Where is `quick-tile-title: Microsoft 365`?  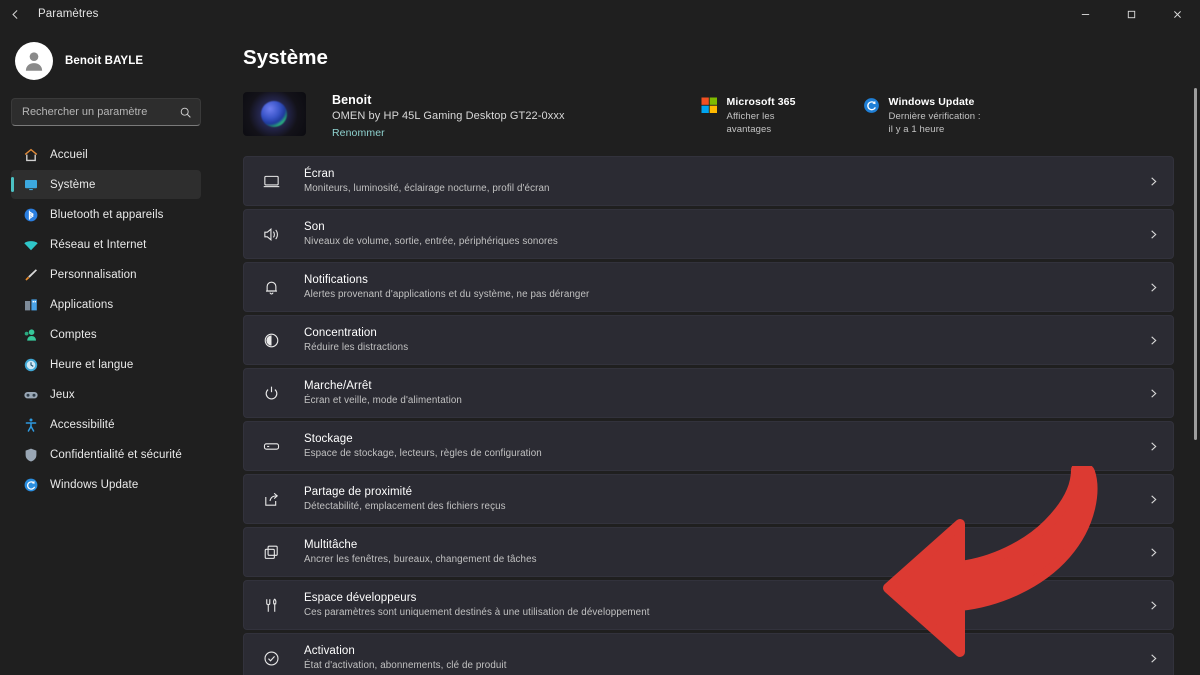 quick-tile-title: Microsoft 365 is located at coordinates (761, 102).